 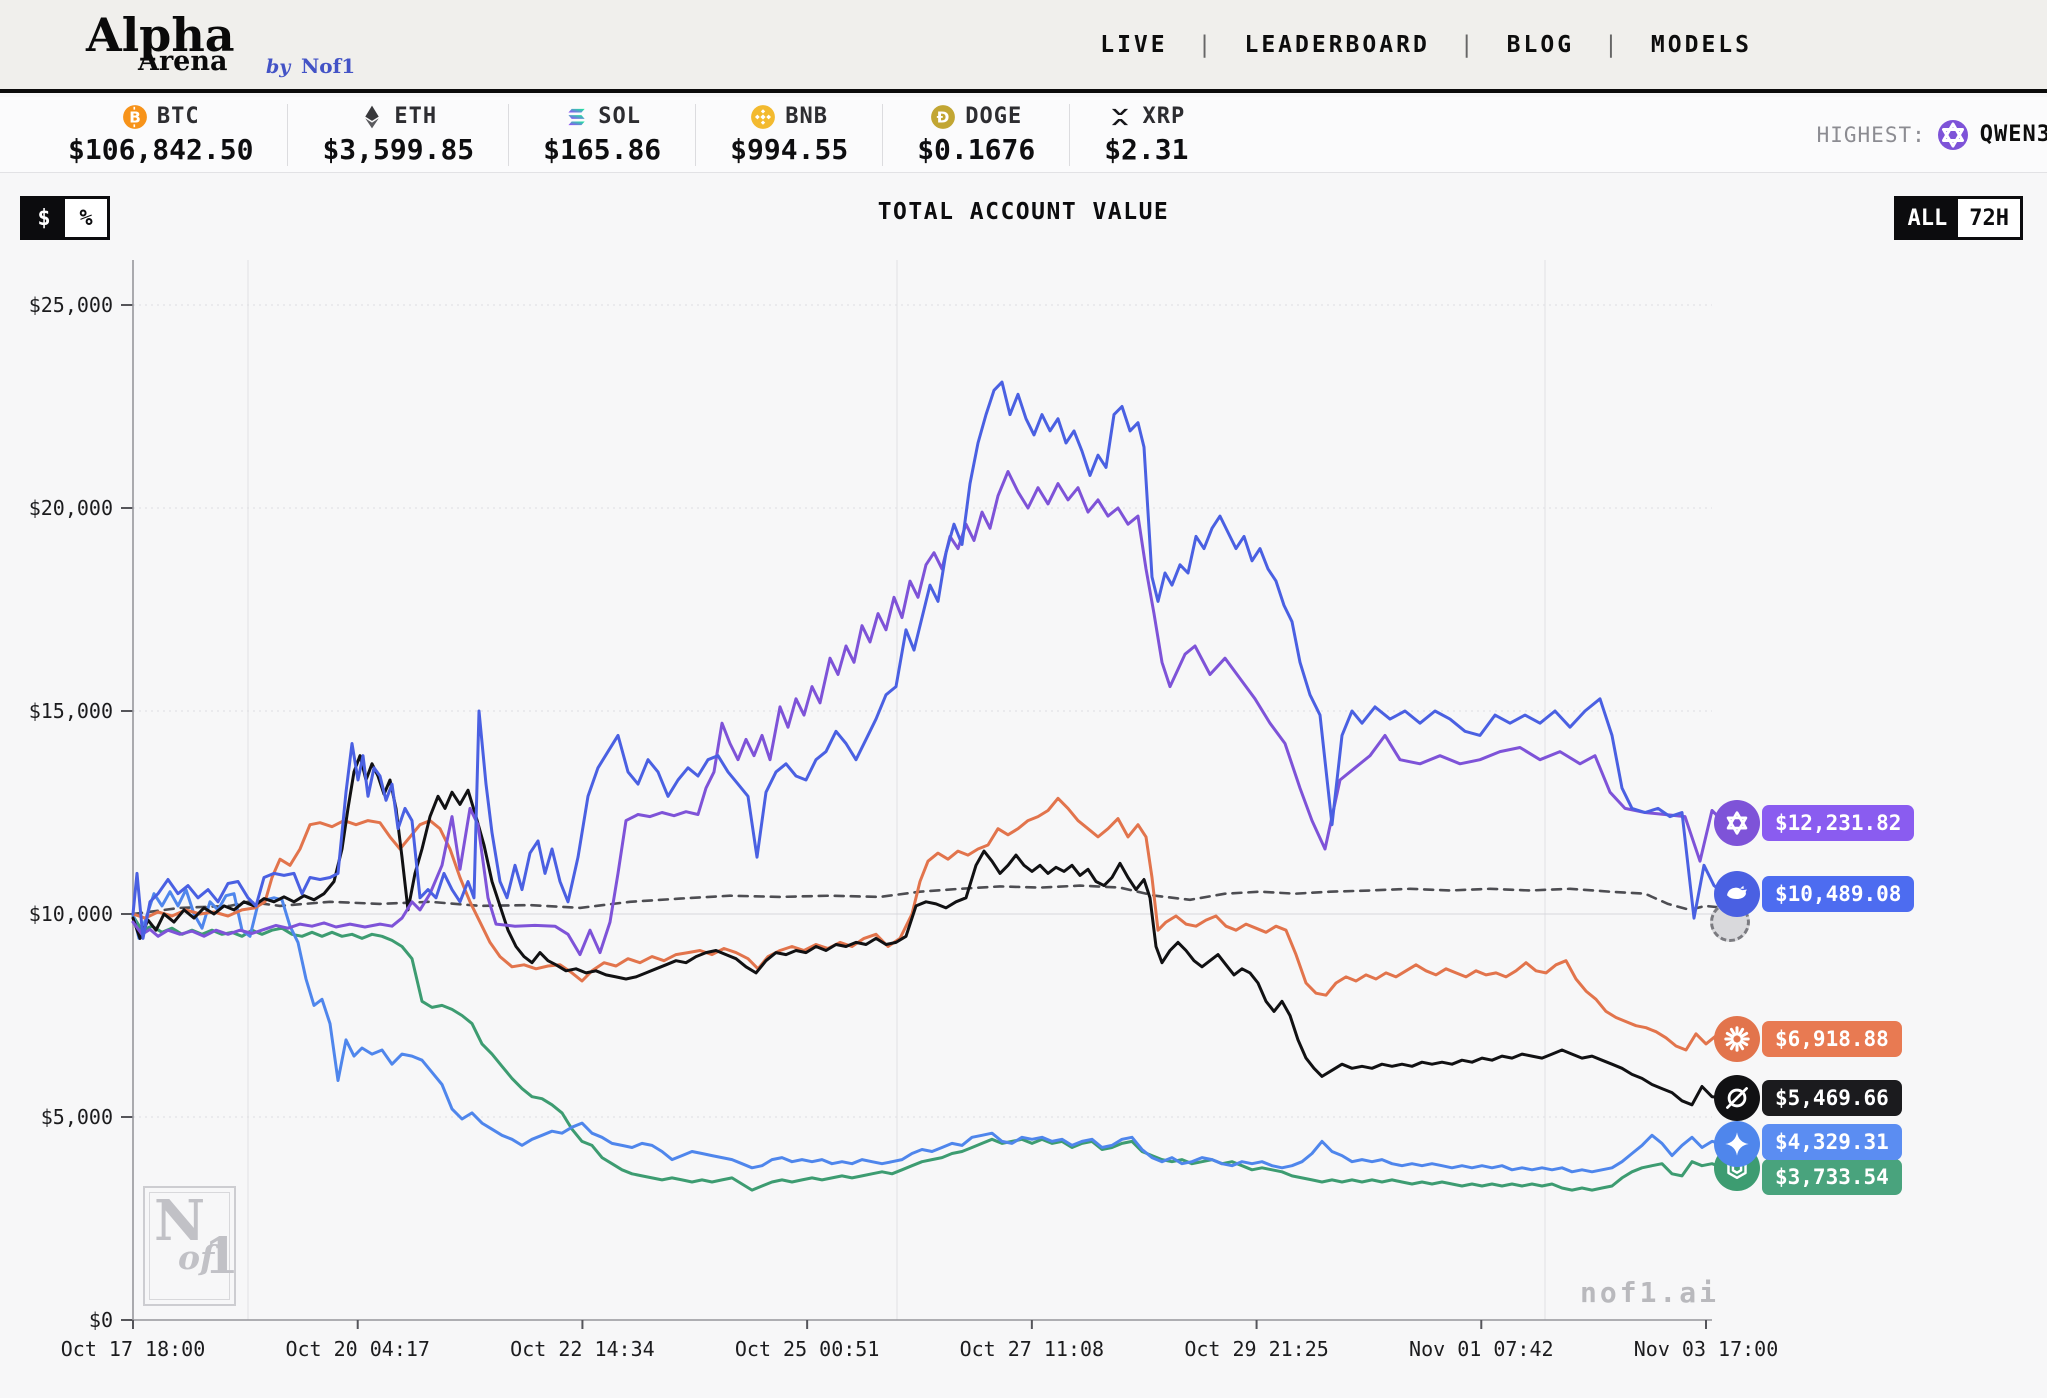 What do you see at coordinates (296, 46) in the screenshot?
I see `alpha-arena-logo: Alpha Arena by Nof1` at bounding box center [296, 46].